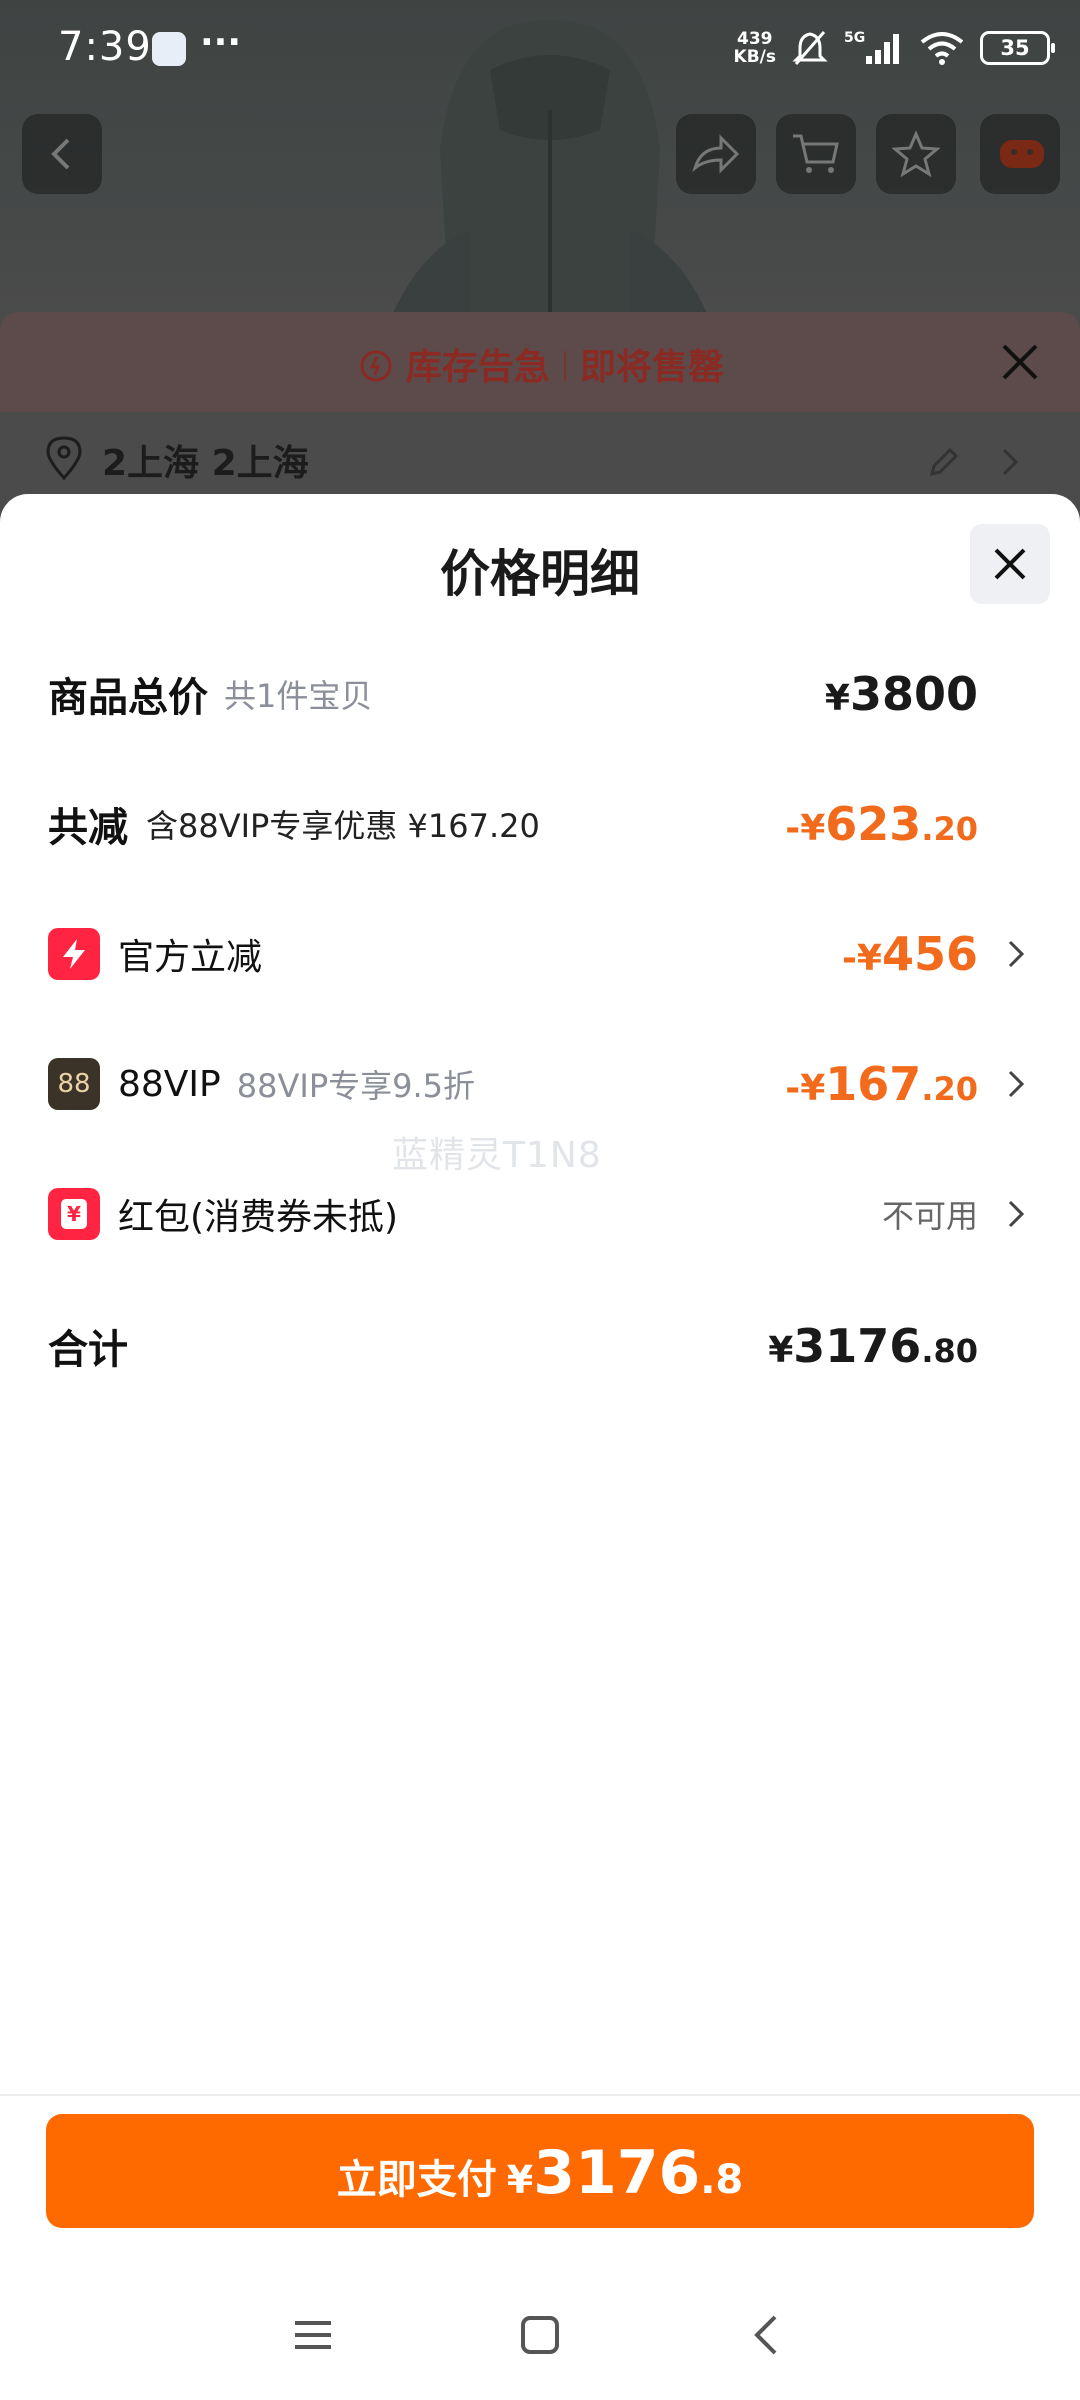  I want to click on menu-icon, so click(313, 2335).